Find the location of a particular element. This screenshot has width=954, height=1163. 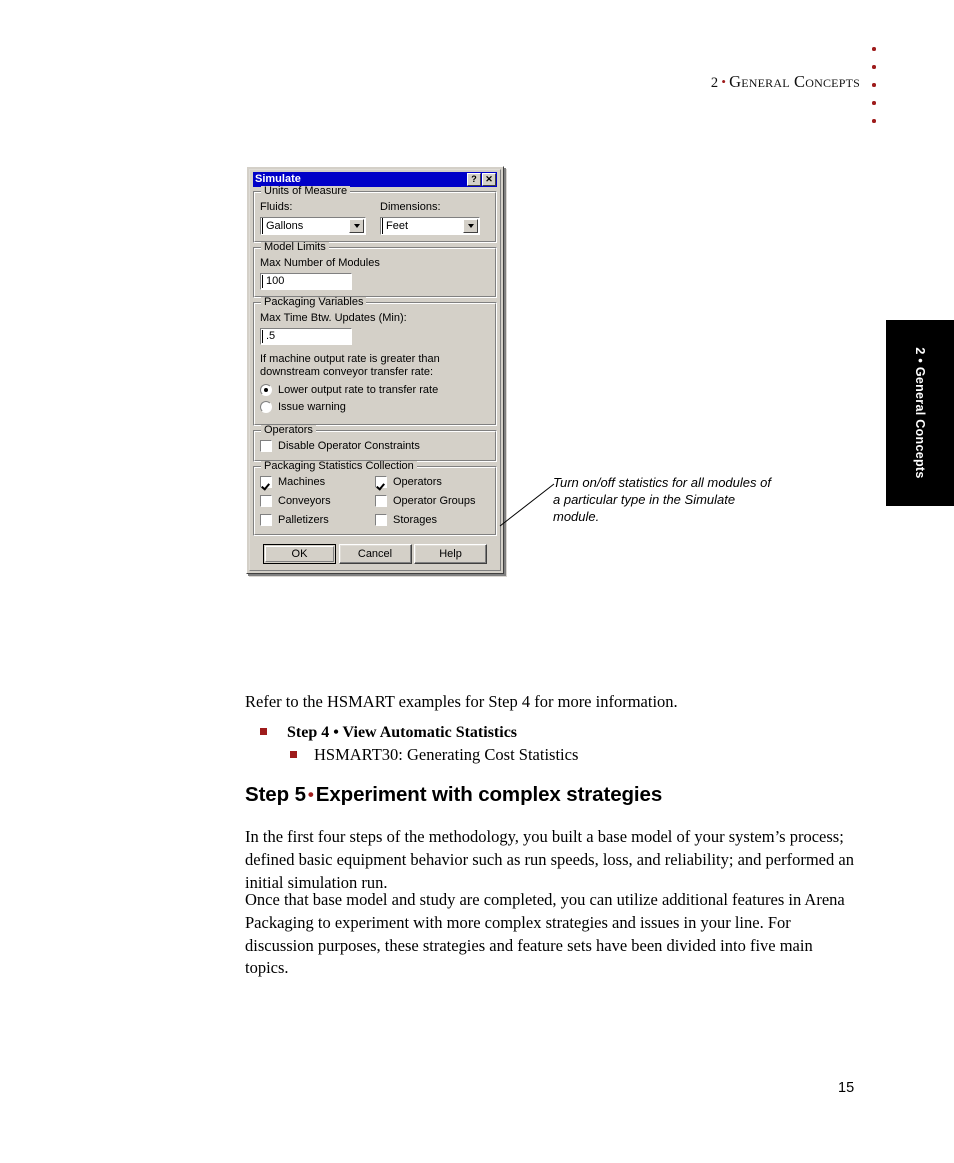

max-modules-value: 100 is located at coordinates (306, 281).